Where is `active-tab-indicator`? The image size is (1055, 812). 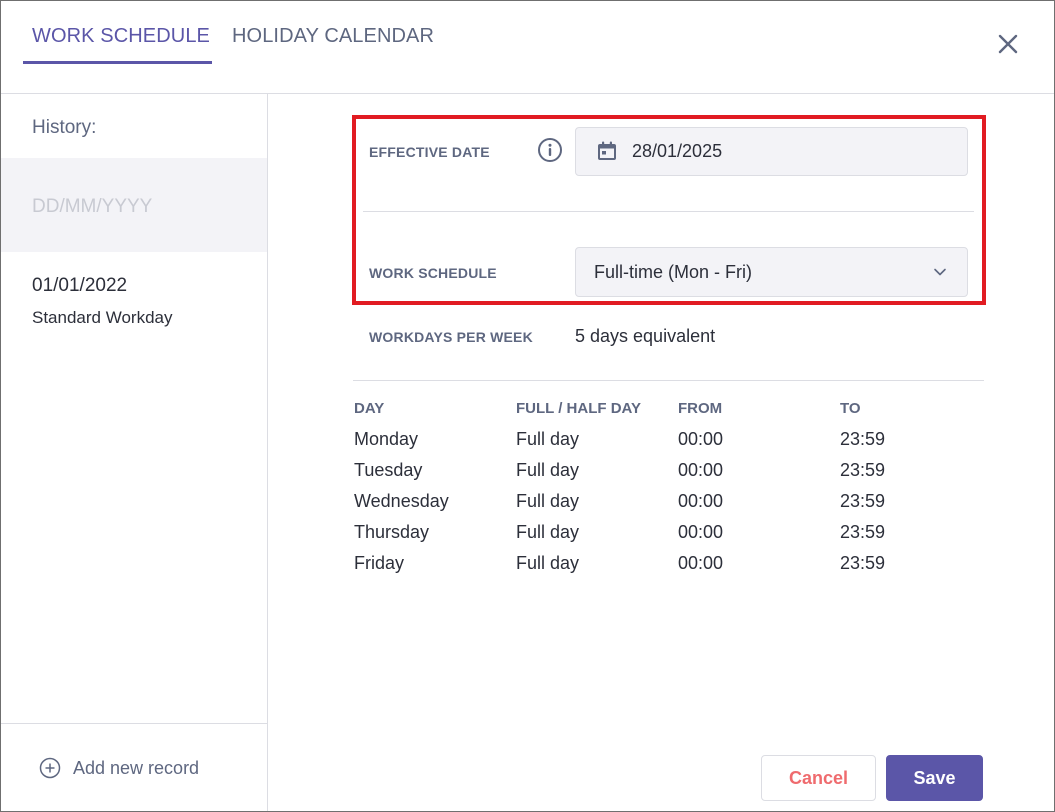 active-tab-indicator is located at coordinates (117, 62).